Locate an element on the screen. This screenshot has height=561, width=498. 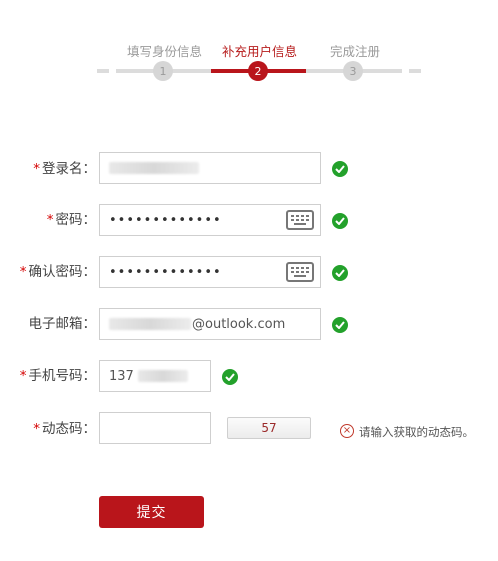
email-label-text: 电子邮箱： is located at coordinates (62, 324).